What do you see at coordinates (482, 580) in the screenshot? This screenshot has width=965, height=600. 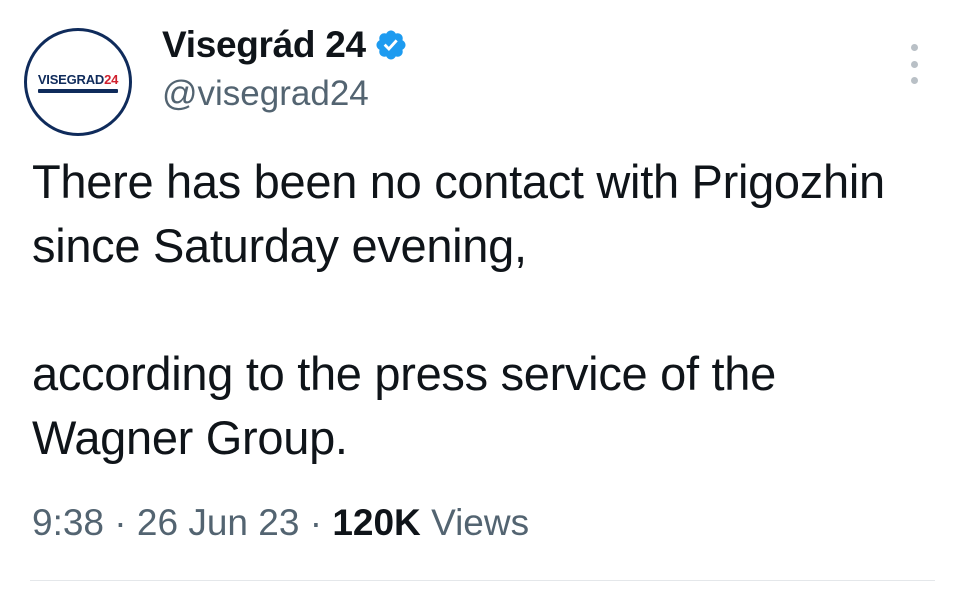 I see `divider` at bounding box center [482, 580].